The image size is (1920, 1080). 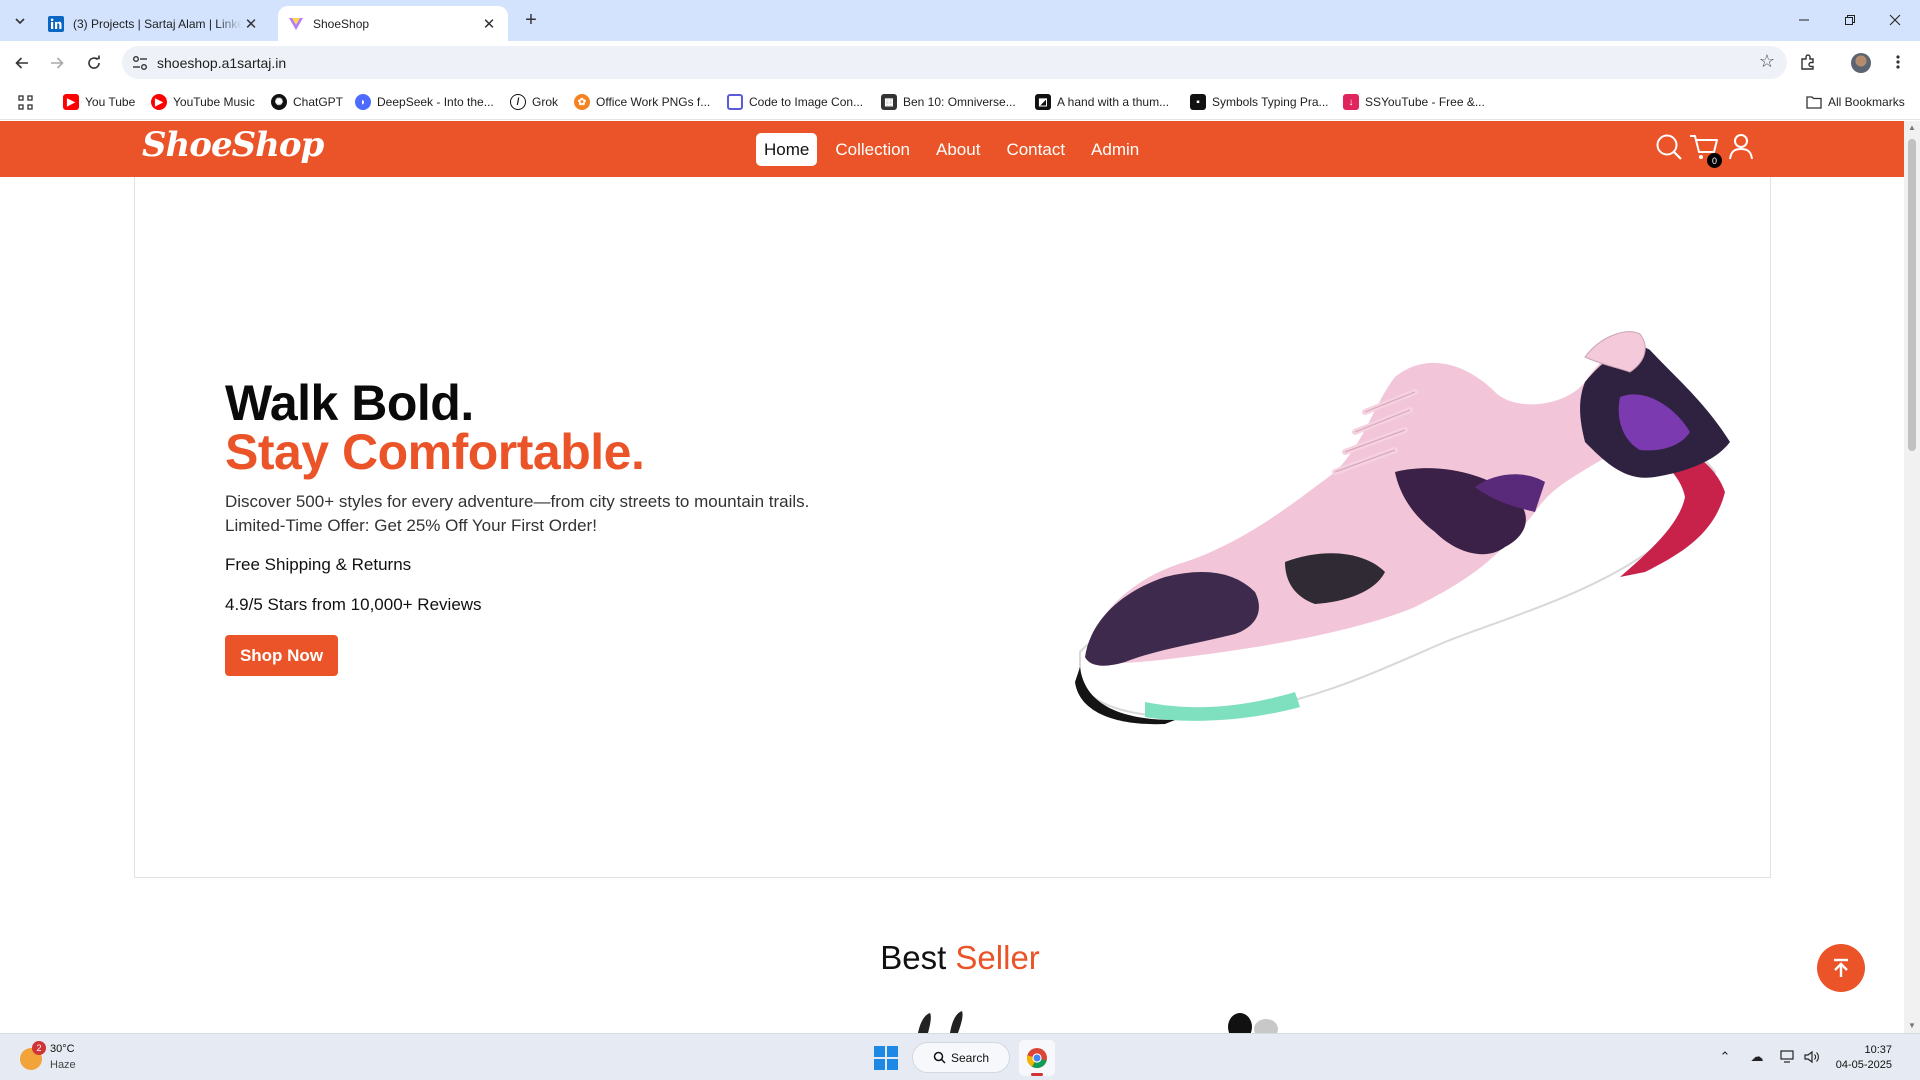 I want to click on bookmark-youtube-music: ▶ YouTube Music, so click(x=203, y=102).